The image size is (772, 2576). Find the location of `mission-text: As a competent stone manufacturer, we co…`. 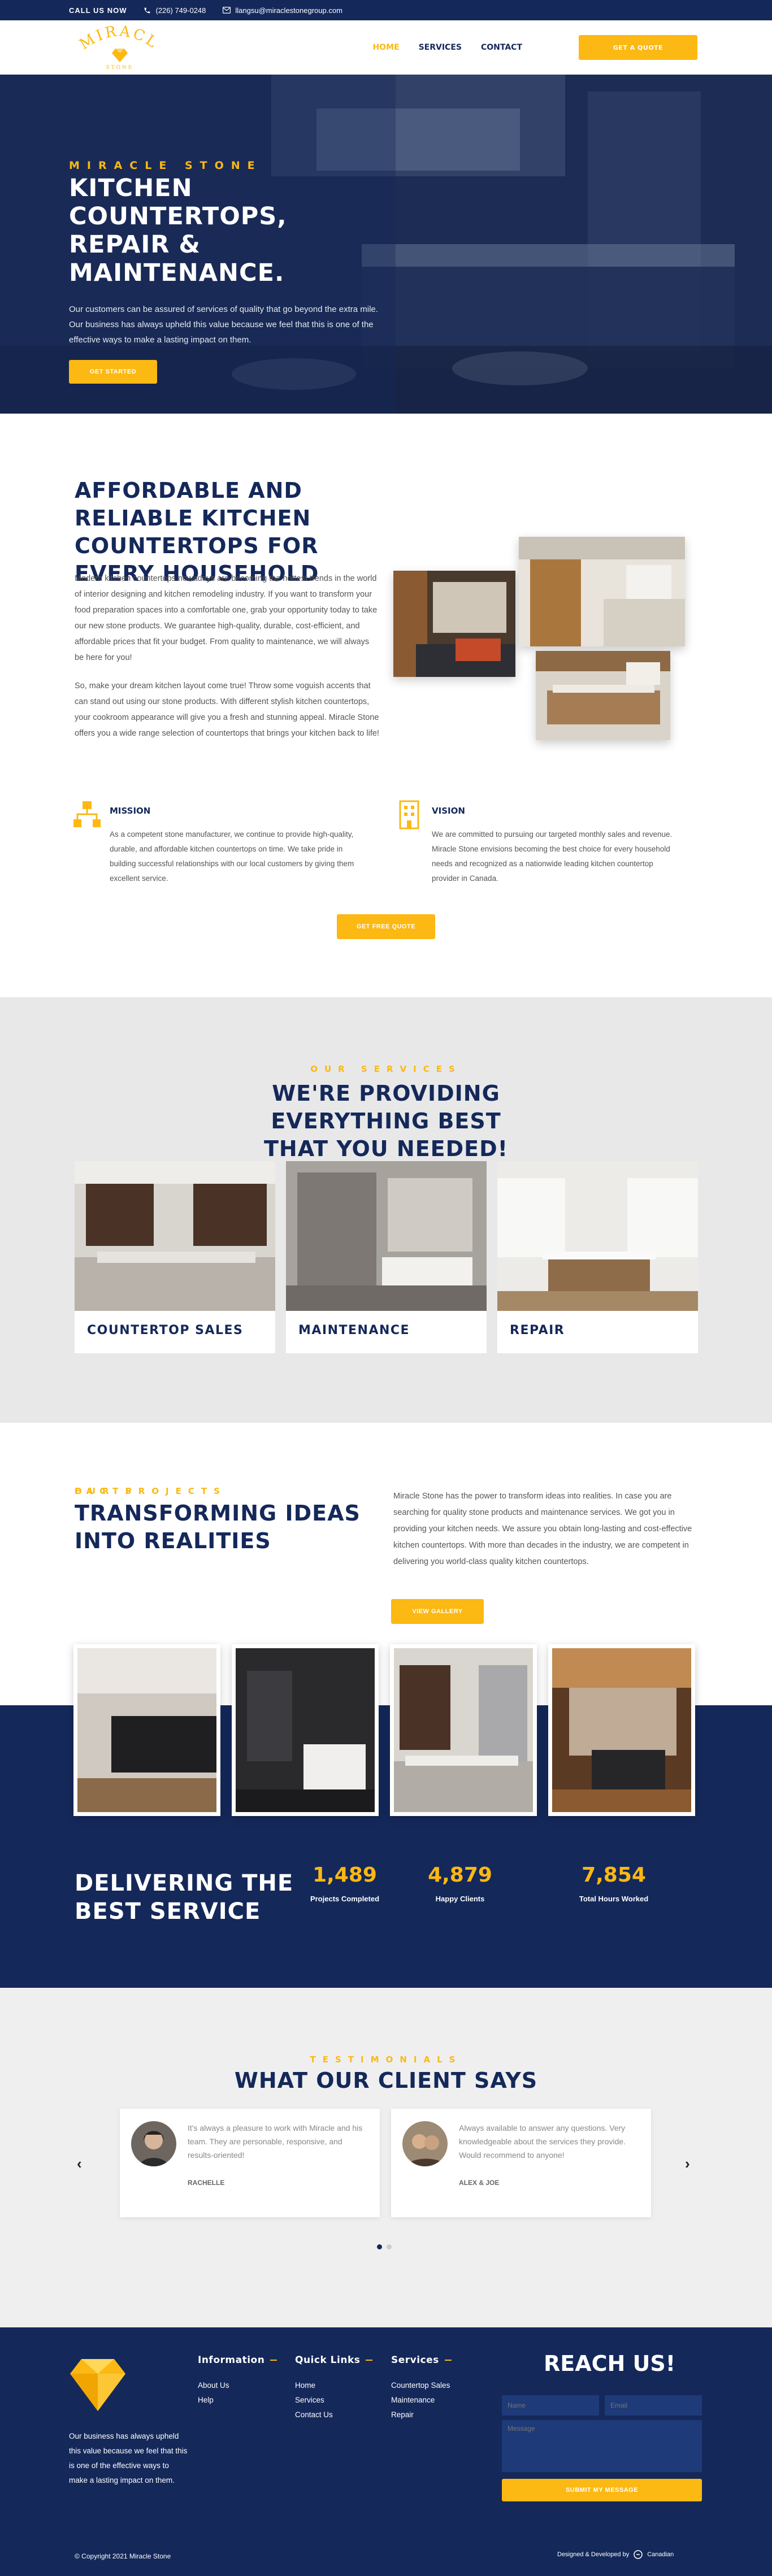

mission-text: As a competent stone manufacturer, we co… is located at coordinates (232, 856).